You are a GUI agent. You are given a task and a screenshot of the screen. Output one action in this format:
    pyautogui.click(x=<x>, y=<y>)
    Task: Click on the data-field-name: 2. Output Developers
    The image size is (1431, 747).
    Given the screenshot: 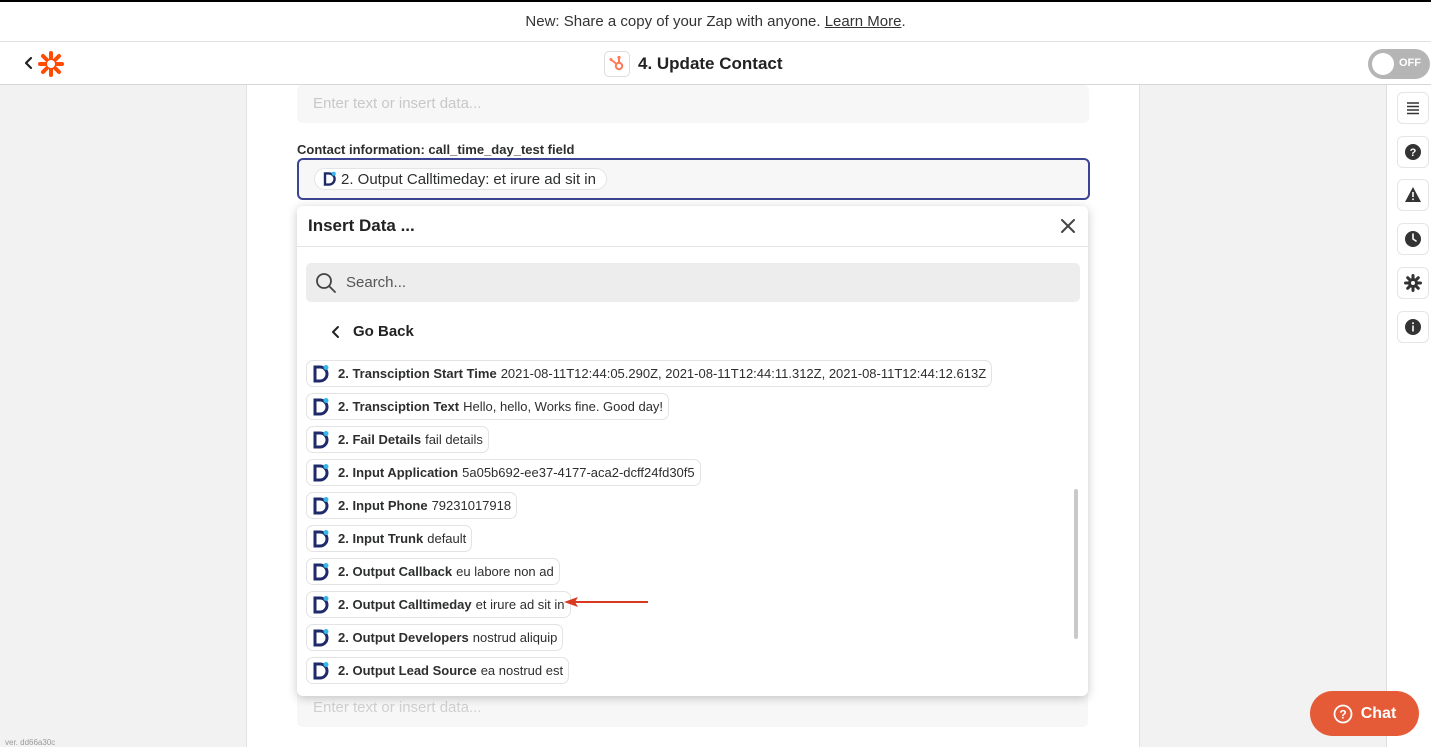 What is the action you would take?
    pyautogui.click(x=403, y=637)
    